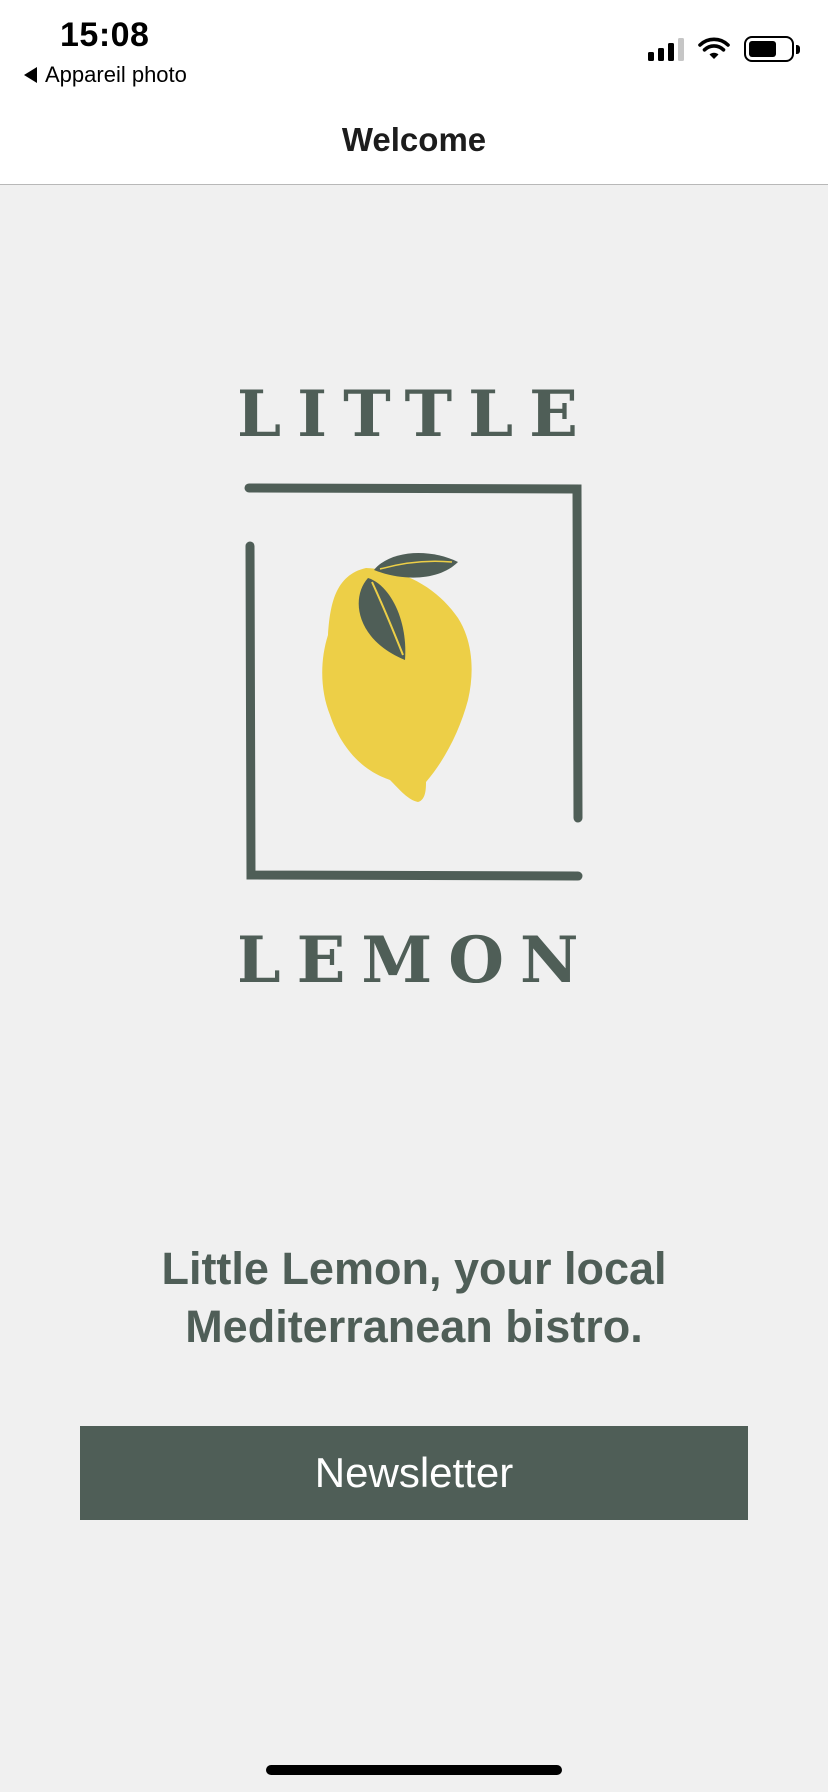  I want to click on battery-fill, so click(763, 49).